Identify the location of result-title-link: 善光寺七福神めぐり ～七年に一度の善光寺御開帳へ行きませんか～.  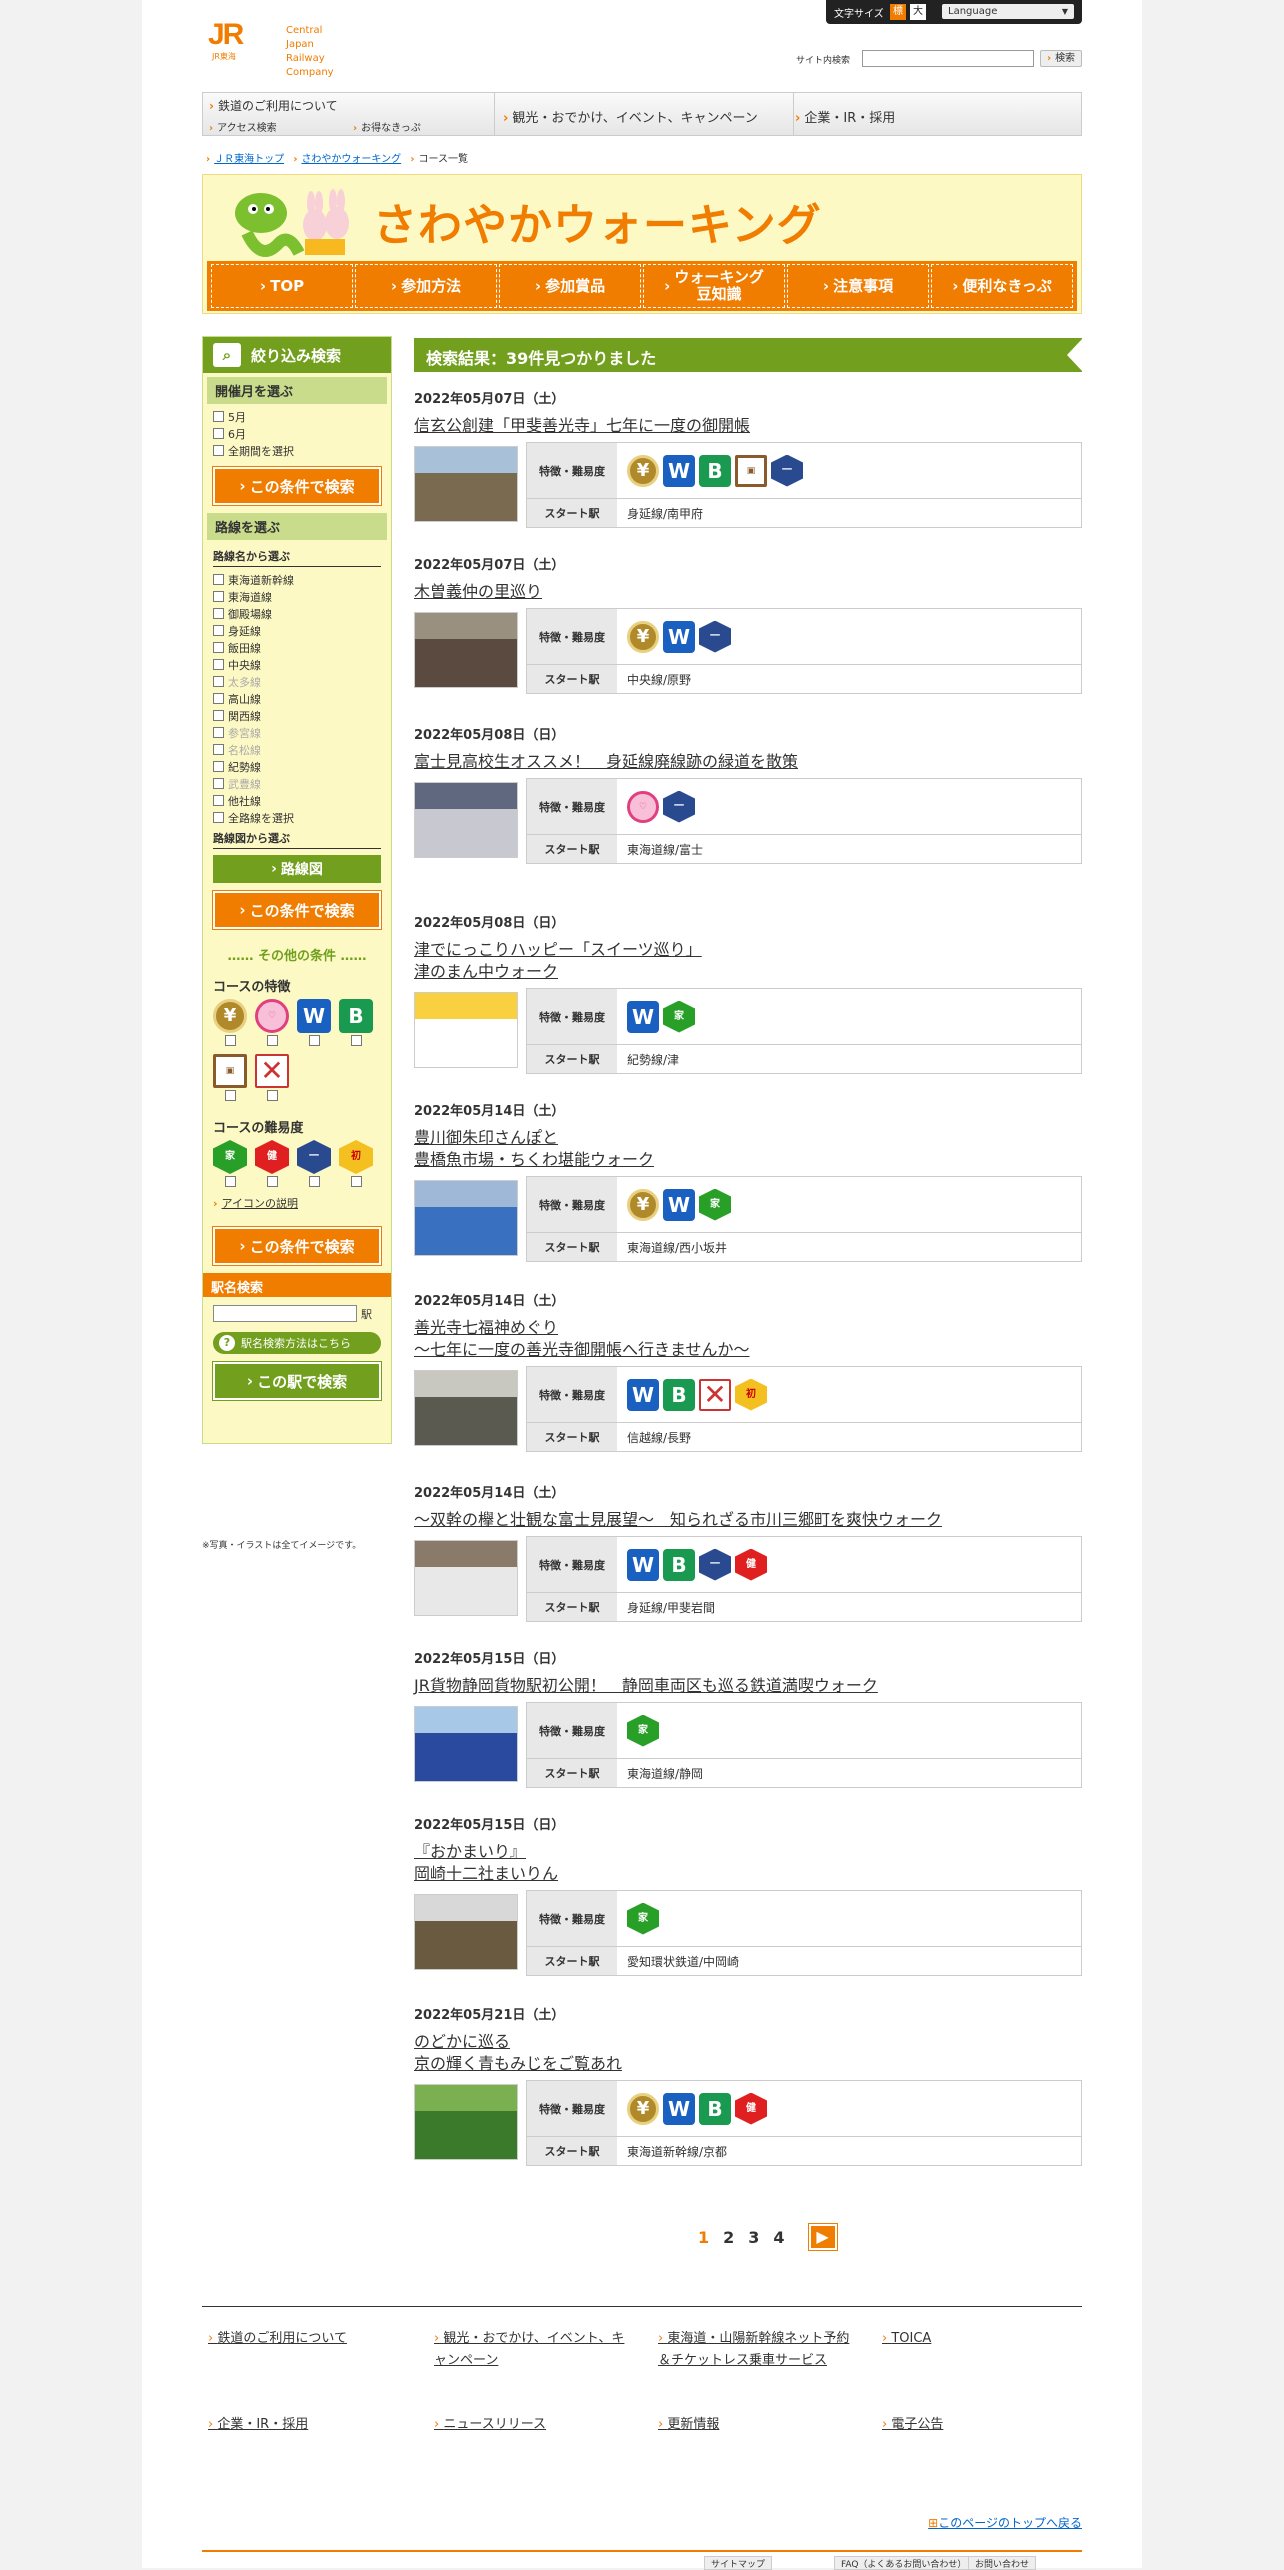
(748, 1339).